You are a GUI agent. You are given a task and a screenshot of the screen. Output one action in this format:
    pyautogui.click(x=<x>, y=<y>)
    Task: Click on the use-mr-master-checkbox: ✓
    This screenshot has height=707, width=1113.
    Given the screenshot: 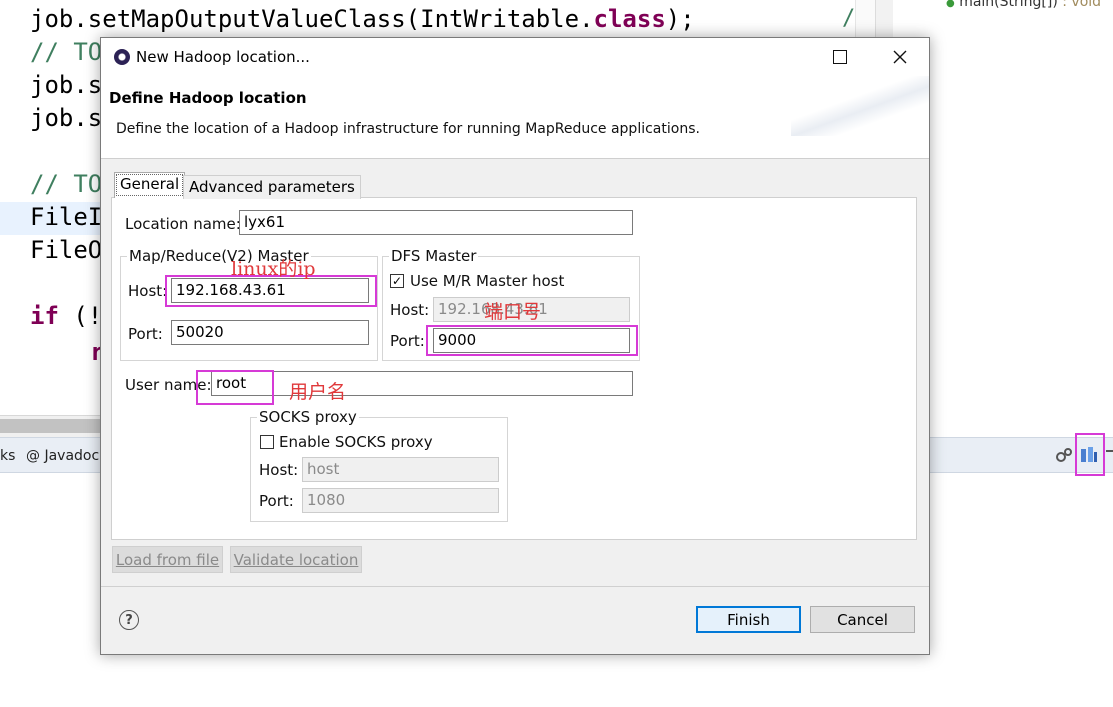 What is the action you would take?
    pyautogui.click(x=397, y=281)
    